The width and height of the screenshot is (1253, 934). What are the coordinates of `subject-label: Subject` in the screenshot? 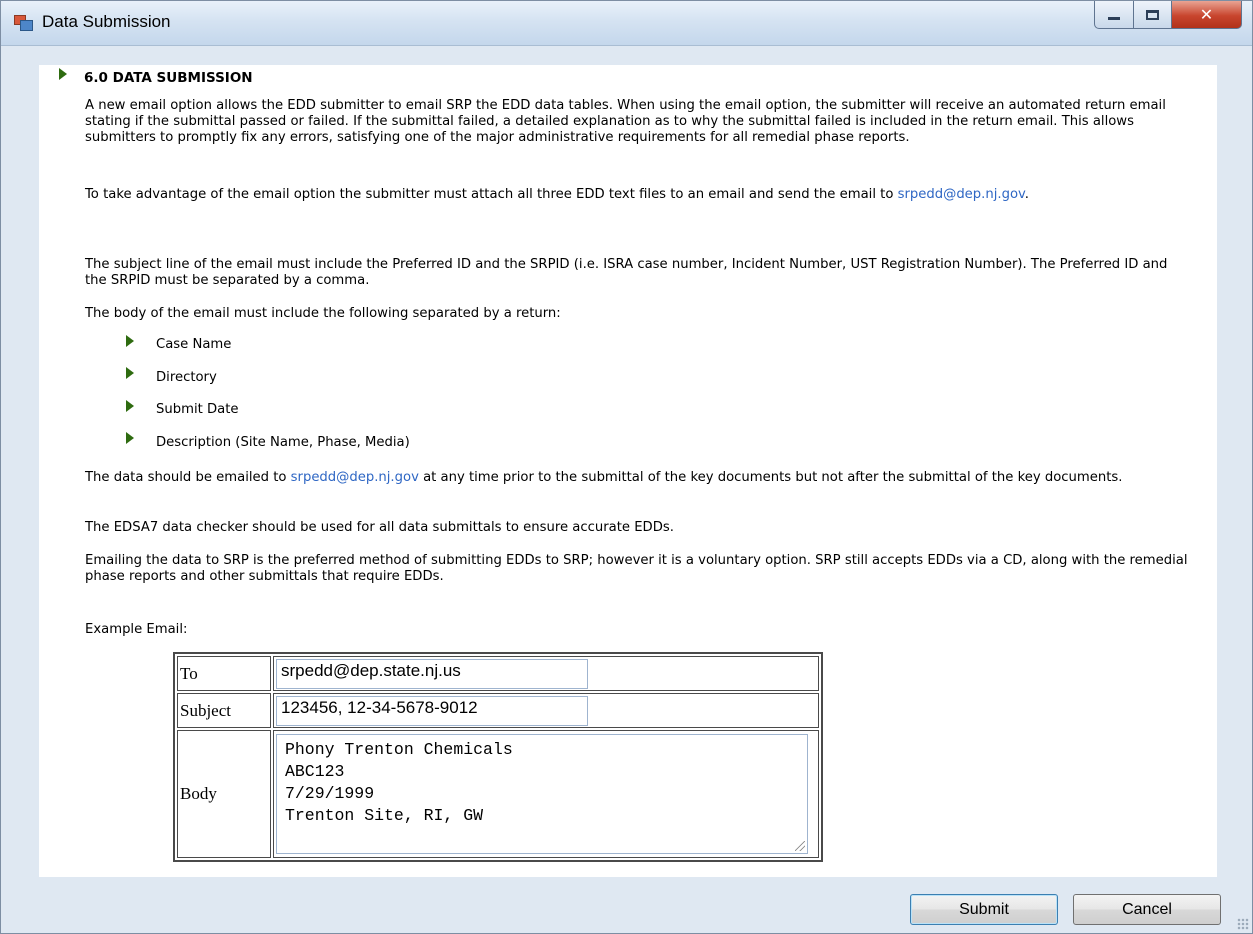 It's located at (224, 710).